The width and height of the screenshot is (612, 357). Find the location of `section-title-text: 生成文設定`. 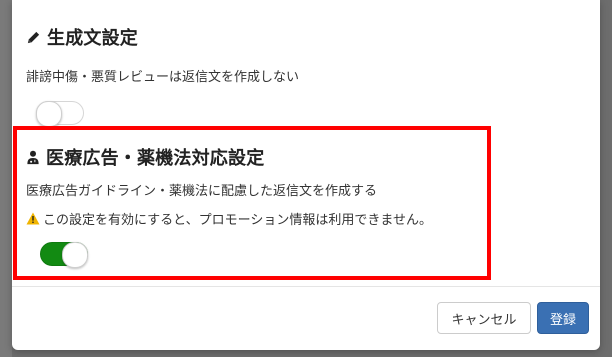

section-title-text: 生成文設定 is located at coordinates (92, 38).